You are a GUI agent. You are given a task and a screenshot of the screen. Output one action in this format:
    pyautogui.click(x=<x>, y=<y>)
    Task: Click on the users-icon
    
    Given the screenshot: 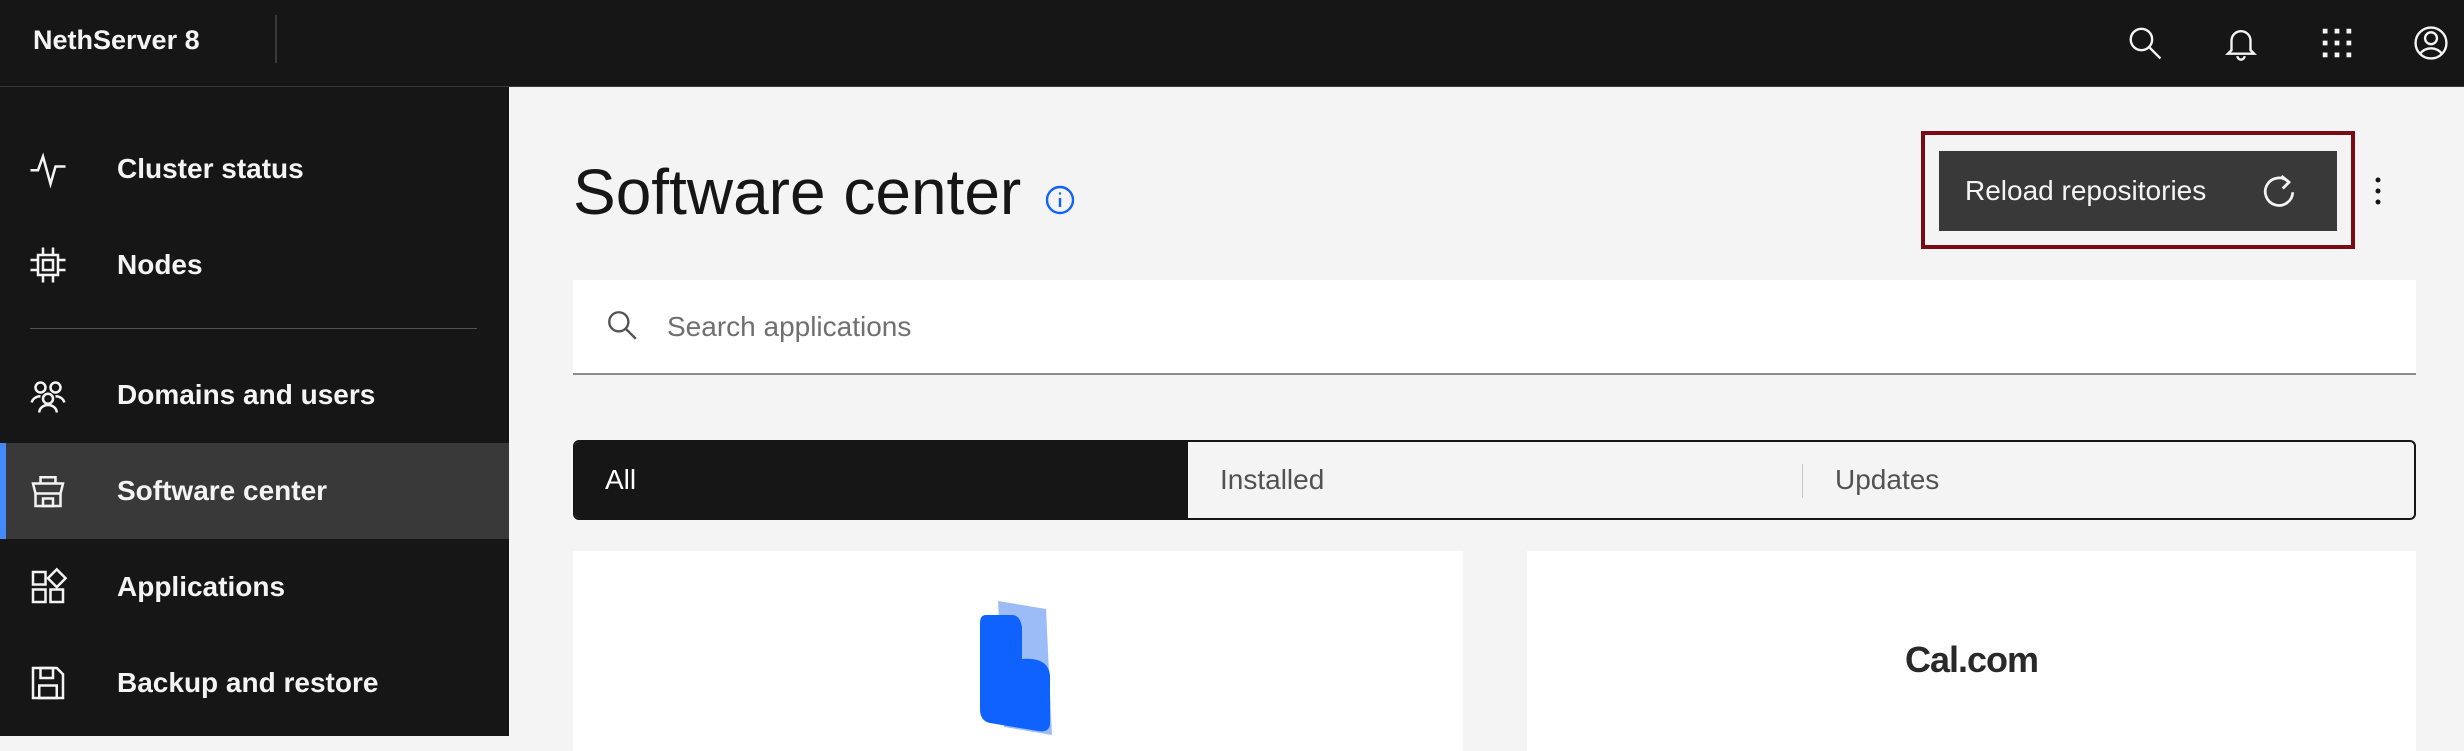 What is the action you would take?
    pyautogui.click(x=48, y=395)
    